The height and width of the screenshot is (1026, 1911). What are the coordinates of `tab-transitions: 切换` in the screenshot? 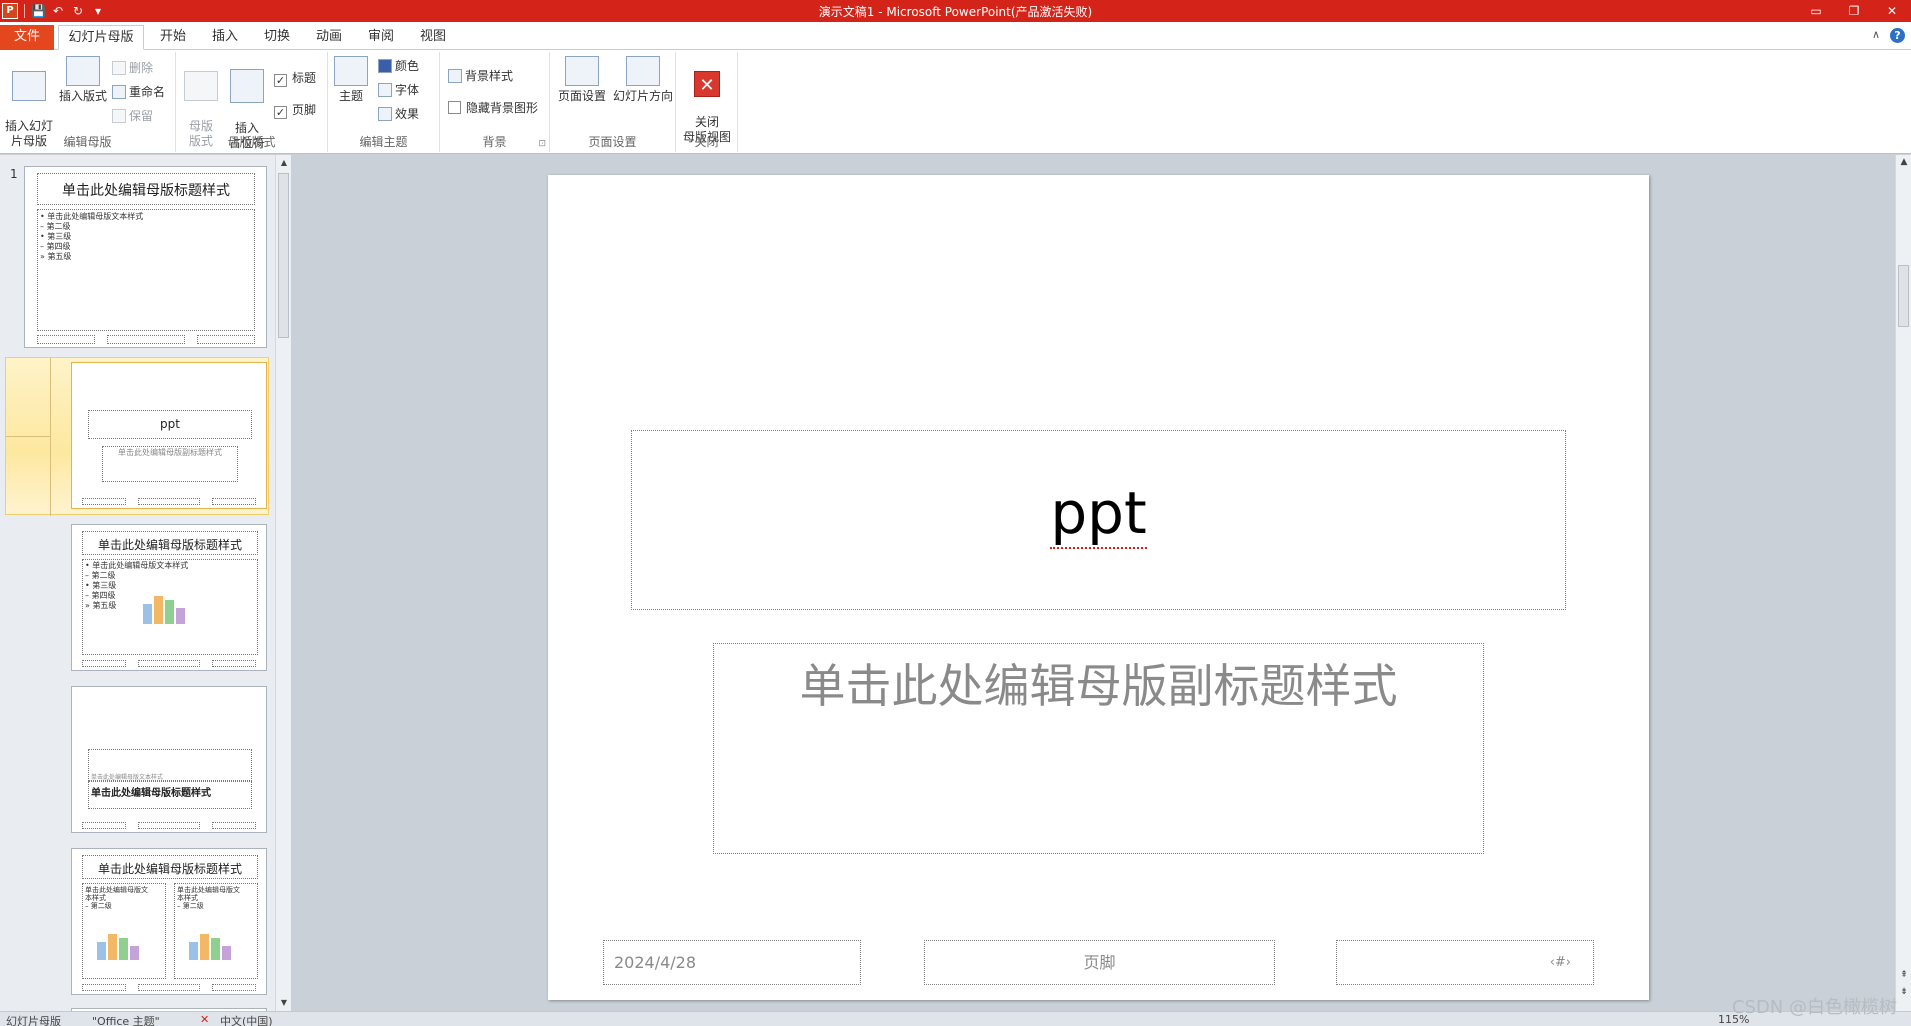 It's located at (277, 37).